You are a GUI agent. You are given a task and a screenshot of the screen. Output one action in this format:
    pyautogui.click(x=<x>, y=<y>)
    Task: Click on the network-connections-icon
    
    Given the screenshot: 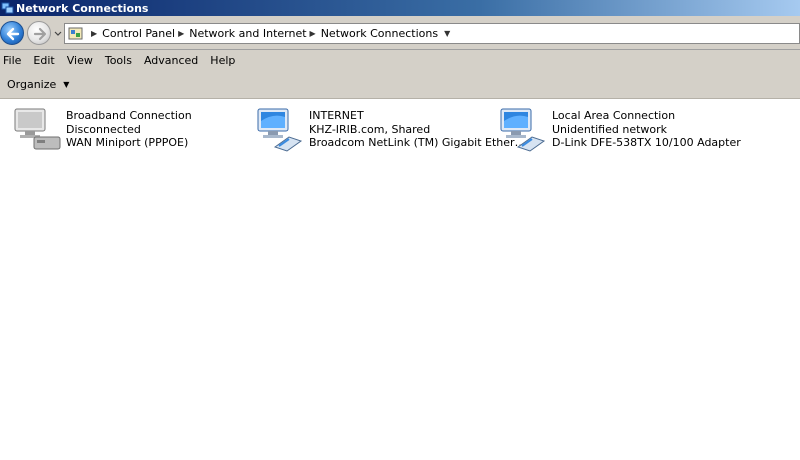 What is the action you would take?
    pyautogui.click(x=7, y=7)
    